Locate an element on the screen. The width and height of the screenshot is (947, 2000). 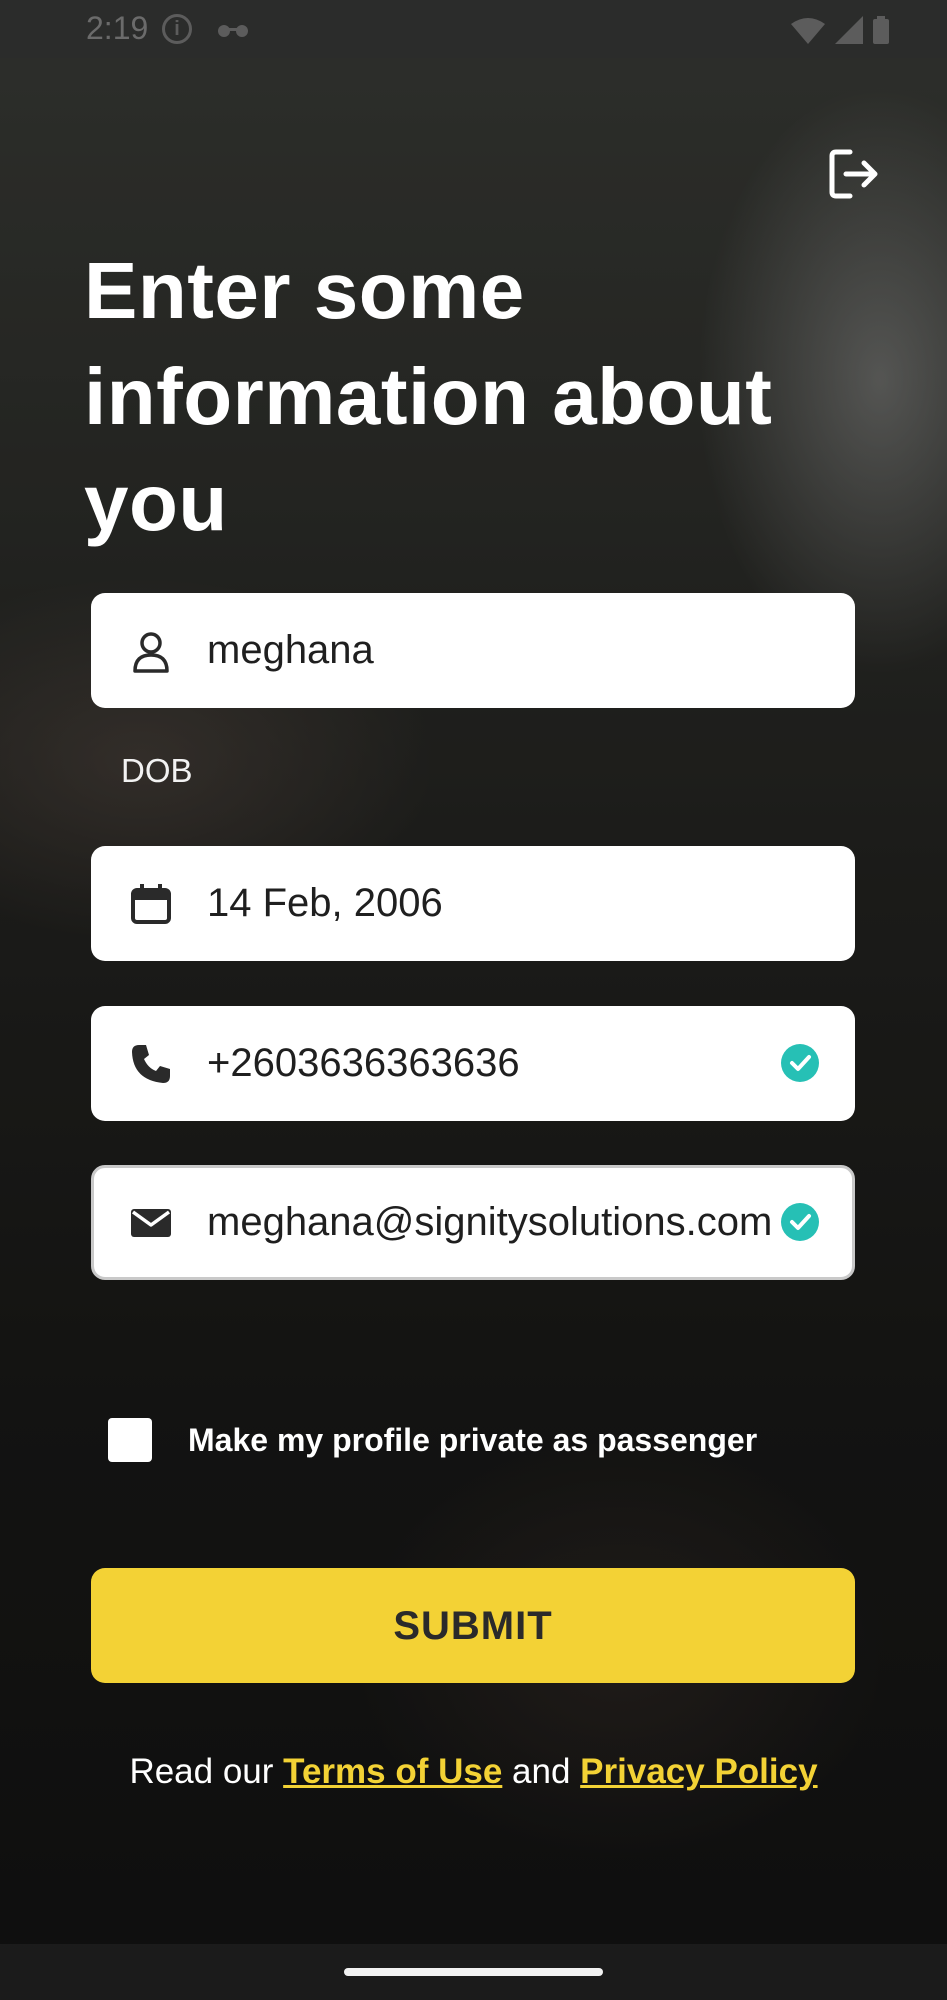
status-time: 2:19 is located at coordinates (117, 28).